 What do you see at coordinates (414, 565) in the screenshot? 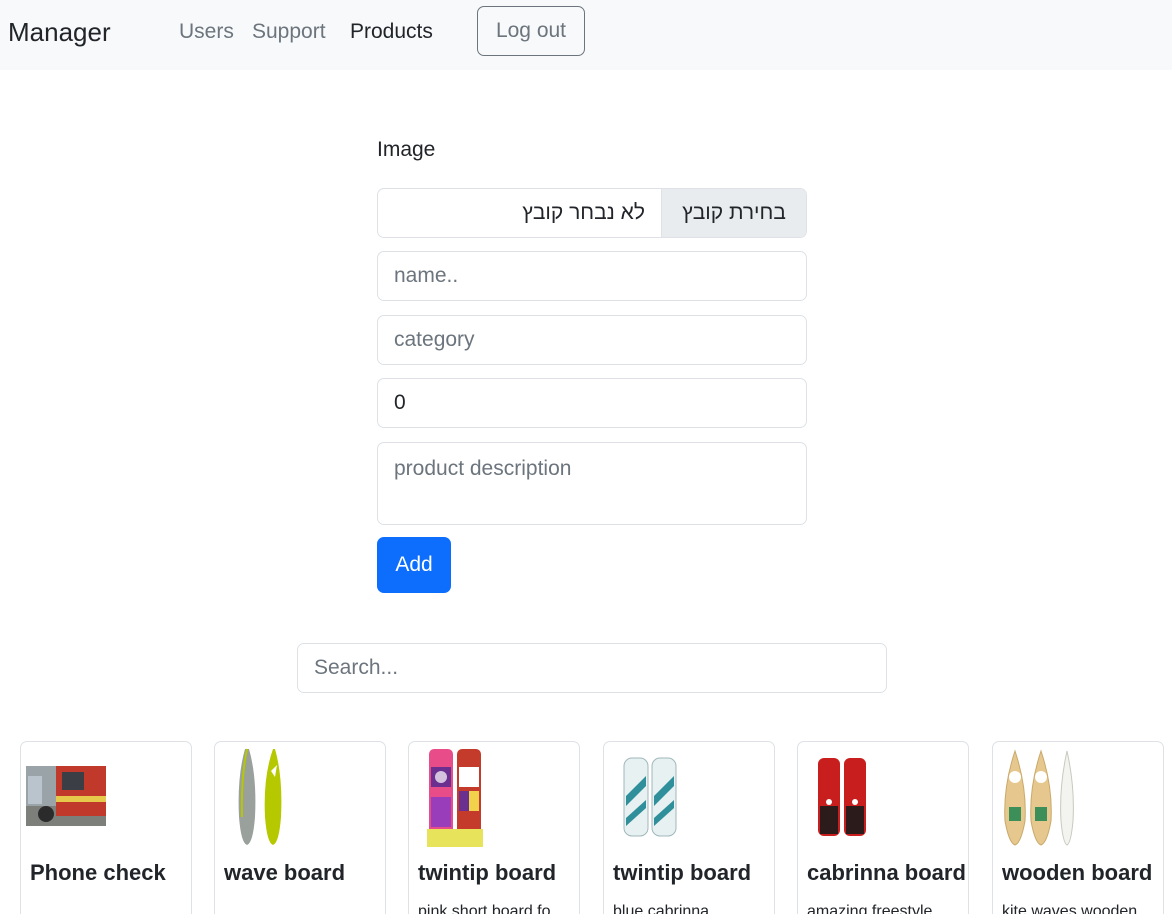
I see `add-product-button: Add` at bounding box center [414, 565].